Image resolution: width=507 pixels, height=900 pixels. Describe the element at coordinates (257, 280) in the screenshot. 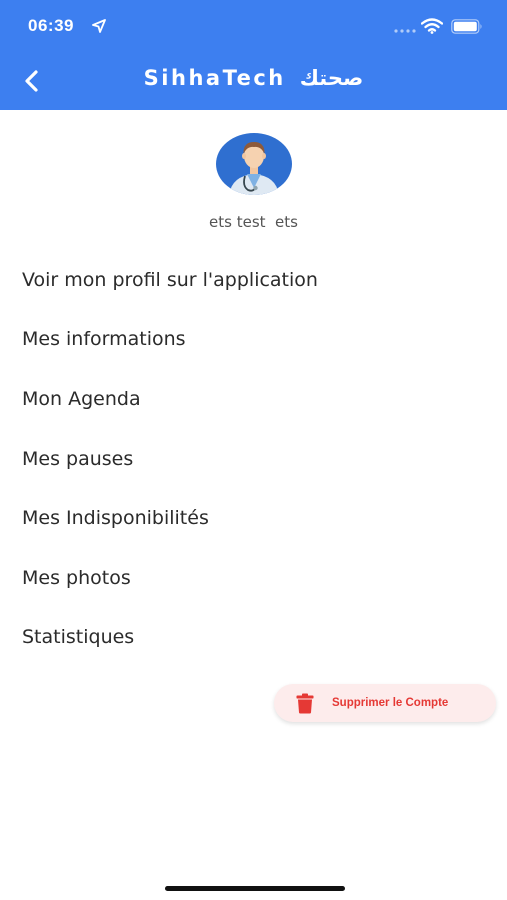

I see `menu-item-view-profile: Voir mon profil sur l'application` at that location.